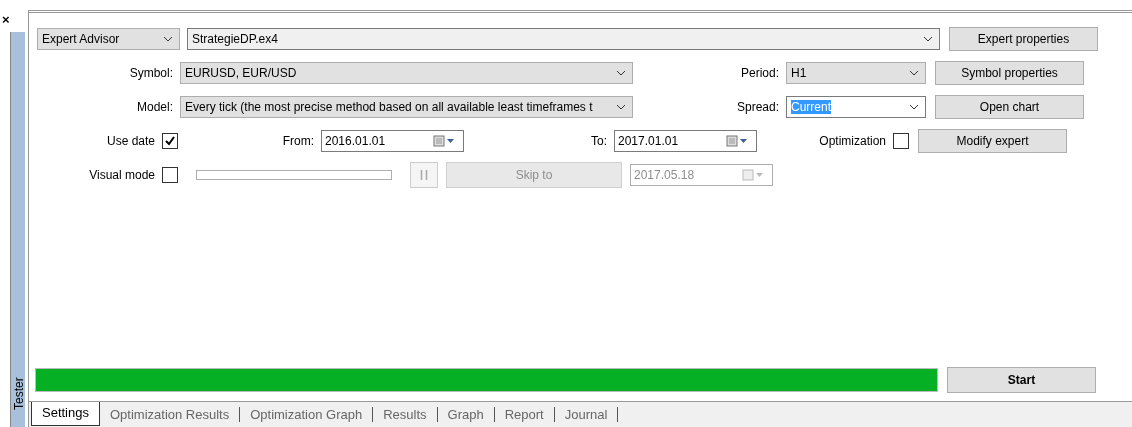  Describe the element at coordinates (424, 175) in the screenshot. I see `pause-icon` at that location.